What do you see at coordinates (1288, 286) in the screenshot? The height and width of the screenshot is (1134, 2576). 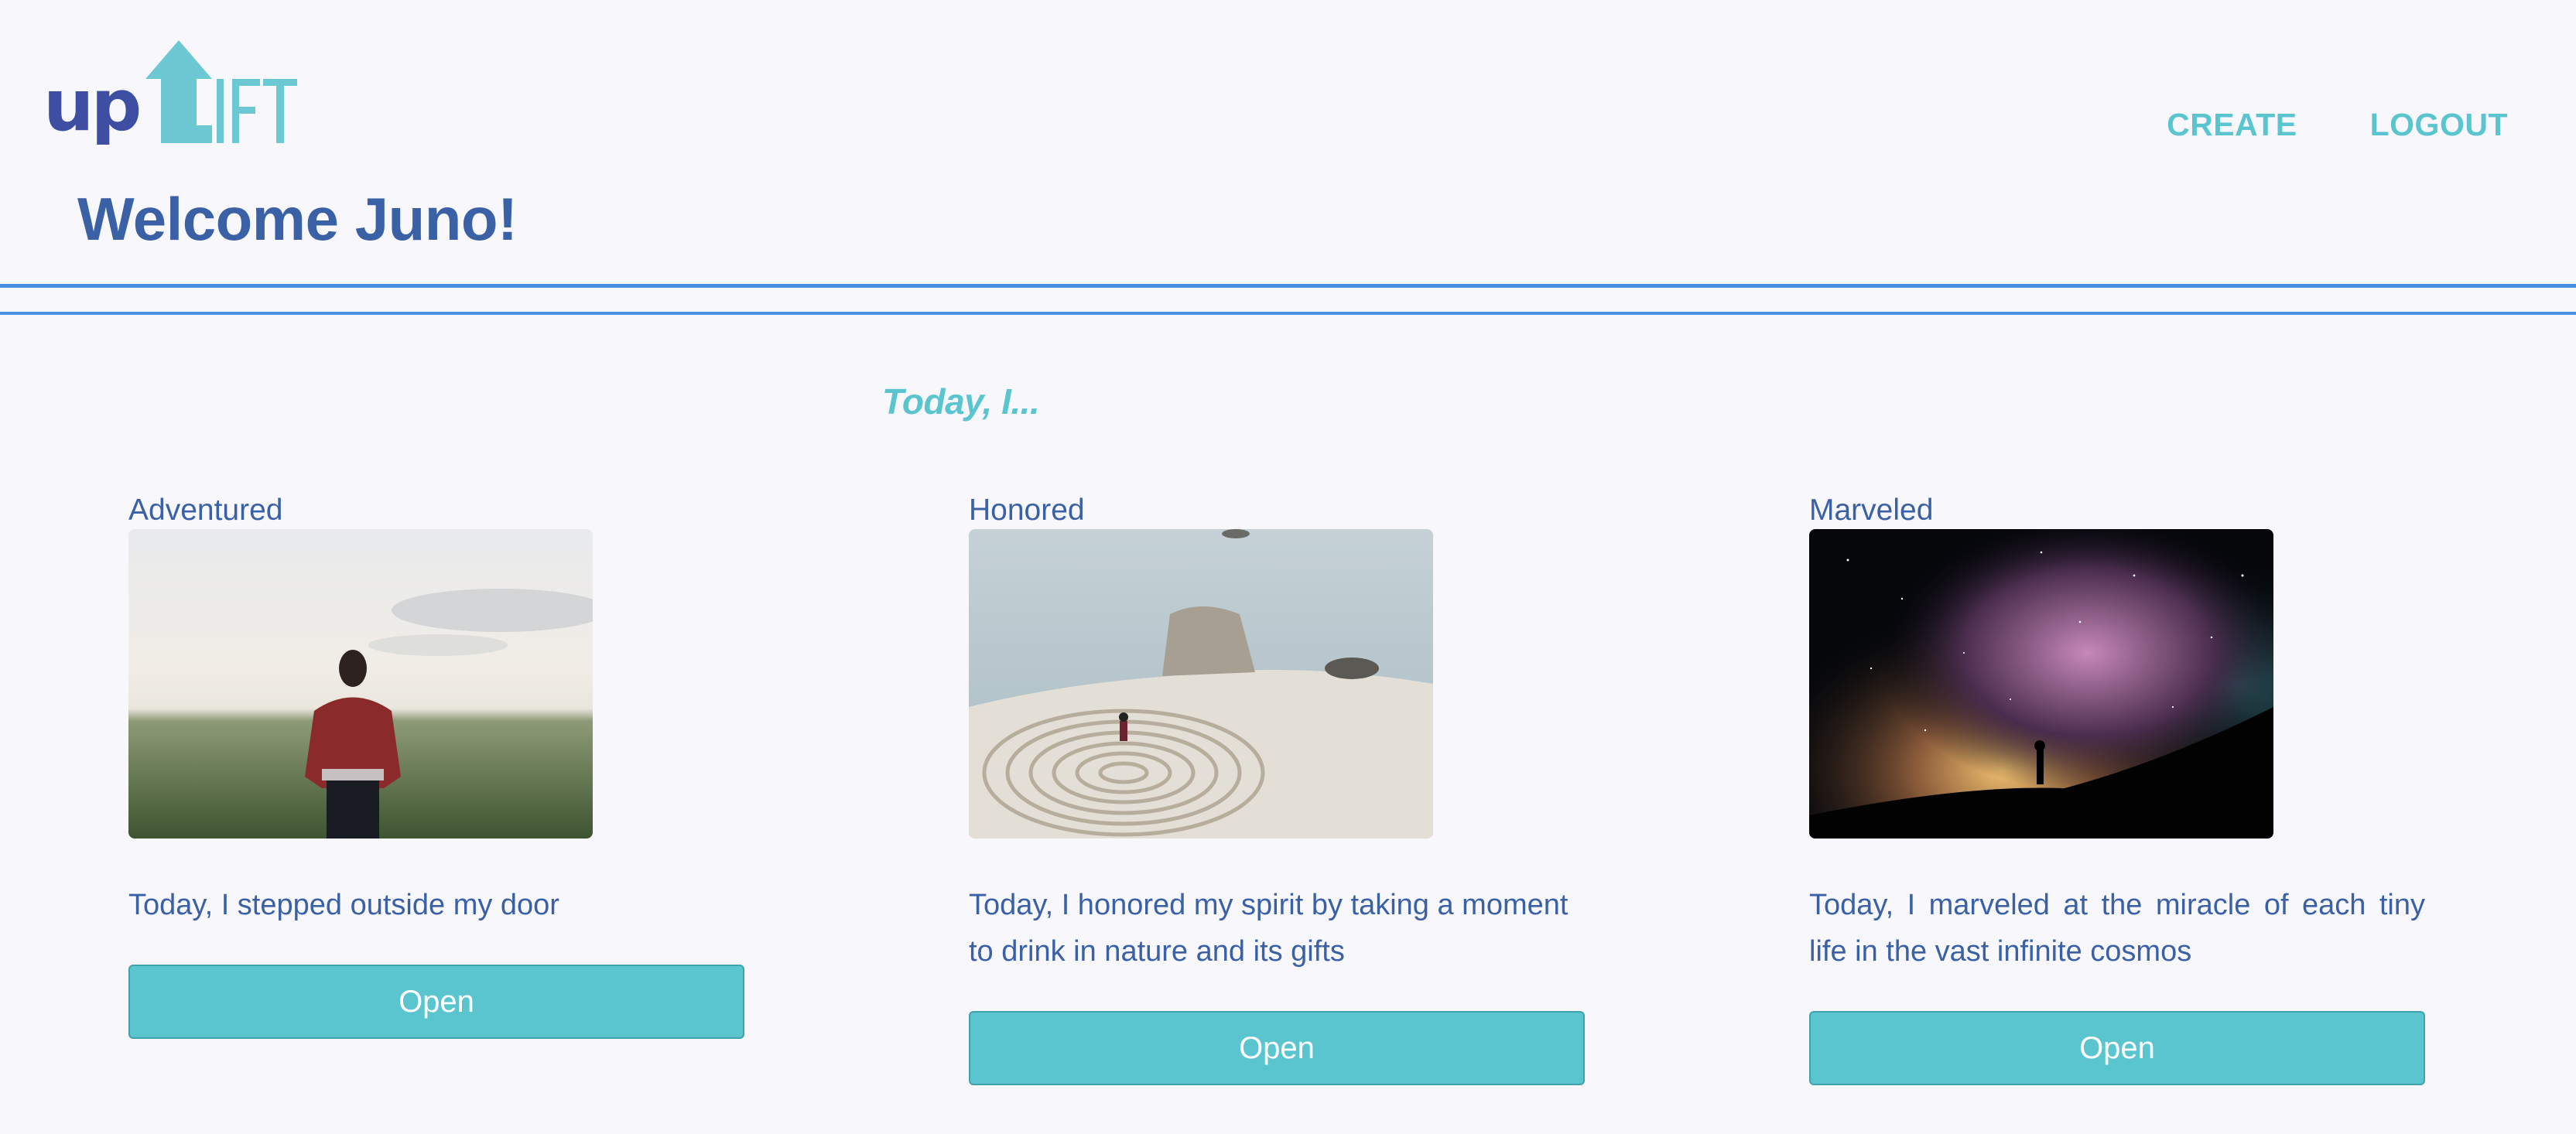 I see `header-divider-top` at bounding box center [1288, 286].